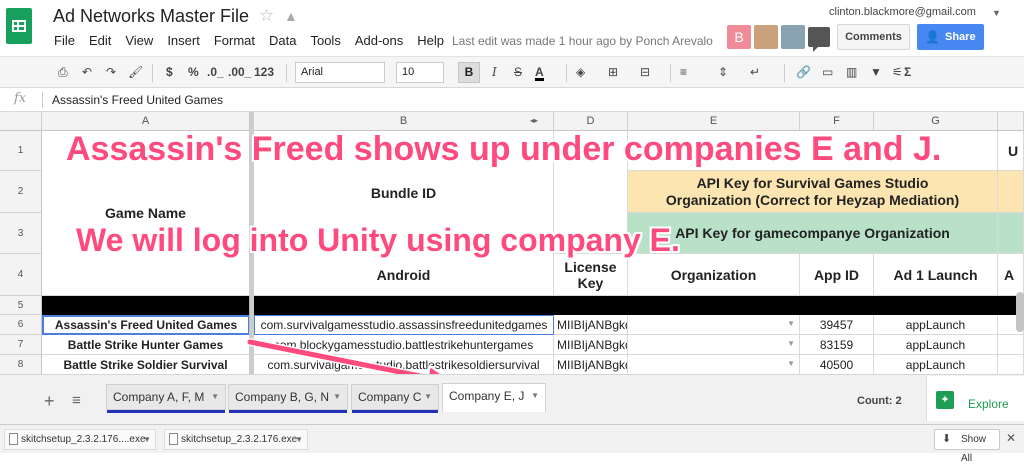 Image resolution: width=1024 pixels, height=468 pixels. I want to click on bold-button: B, so click(469, 72).